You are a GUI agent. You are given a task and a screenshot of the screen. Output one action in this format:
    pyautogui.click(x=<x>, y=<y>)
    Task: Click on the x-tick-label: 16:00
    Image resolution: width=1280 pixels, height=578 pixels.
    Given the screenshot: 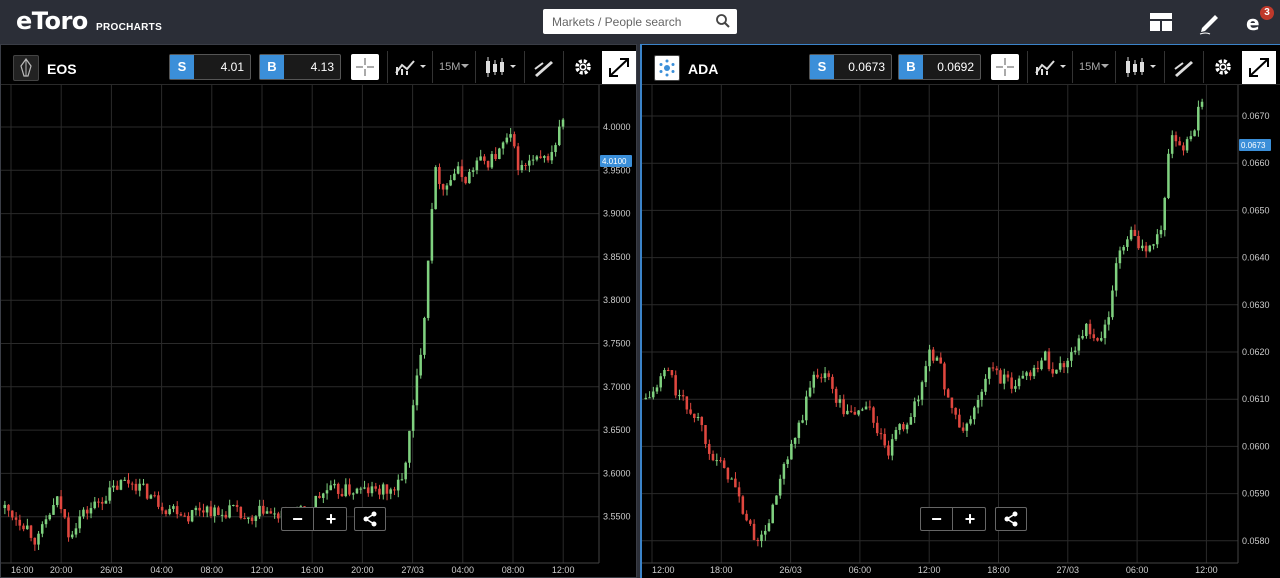 What is the action you would take?
    pyautogui.click(x=22, y=570)
    